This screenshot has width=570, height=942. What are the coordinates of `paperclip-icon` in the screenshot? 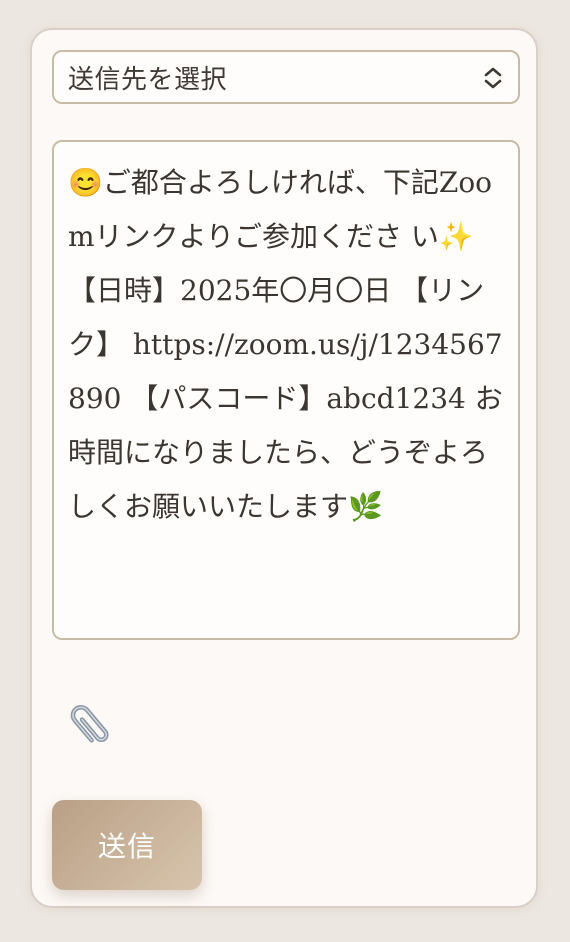 It's located at (90, 726).